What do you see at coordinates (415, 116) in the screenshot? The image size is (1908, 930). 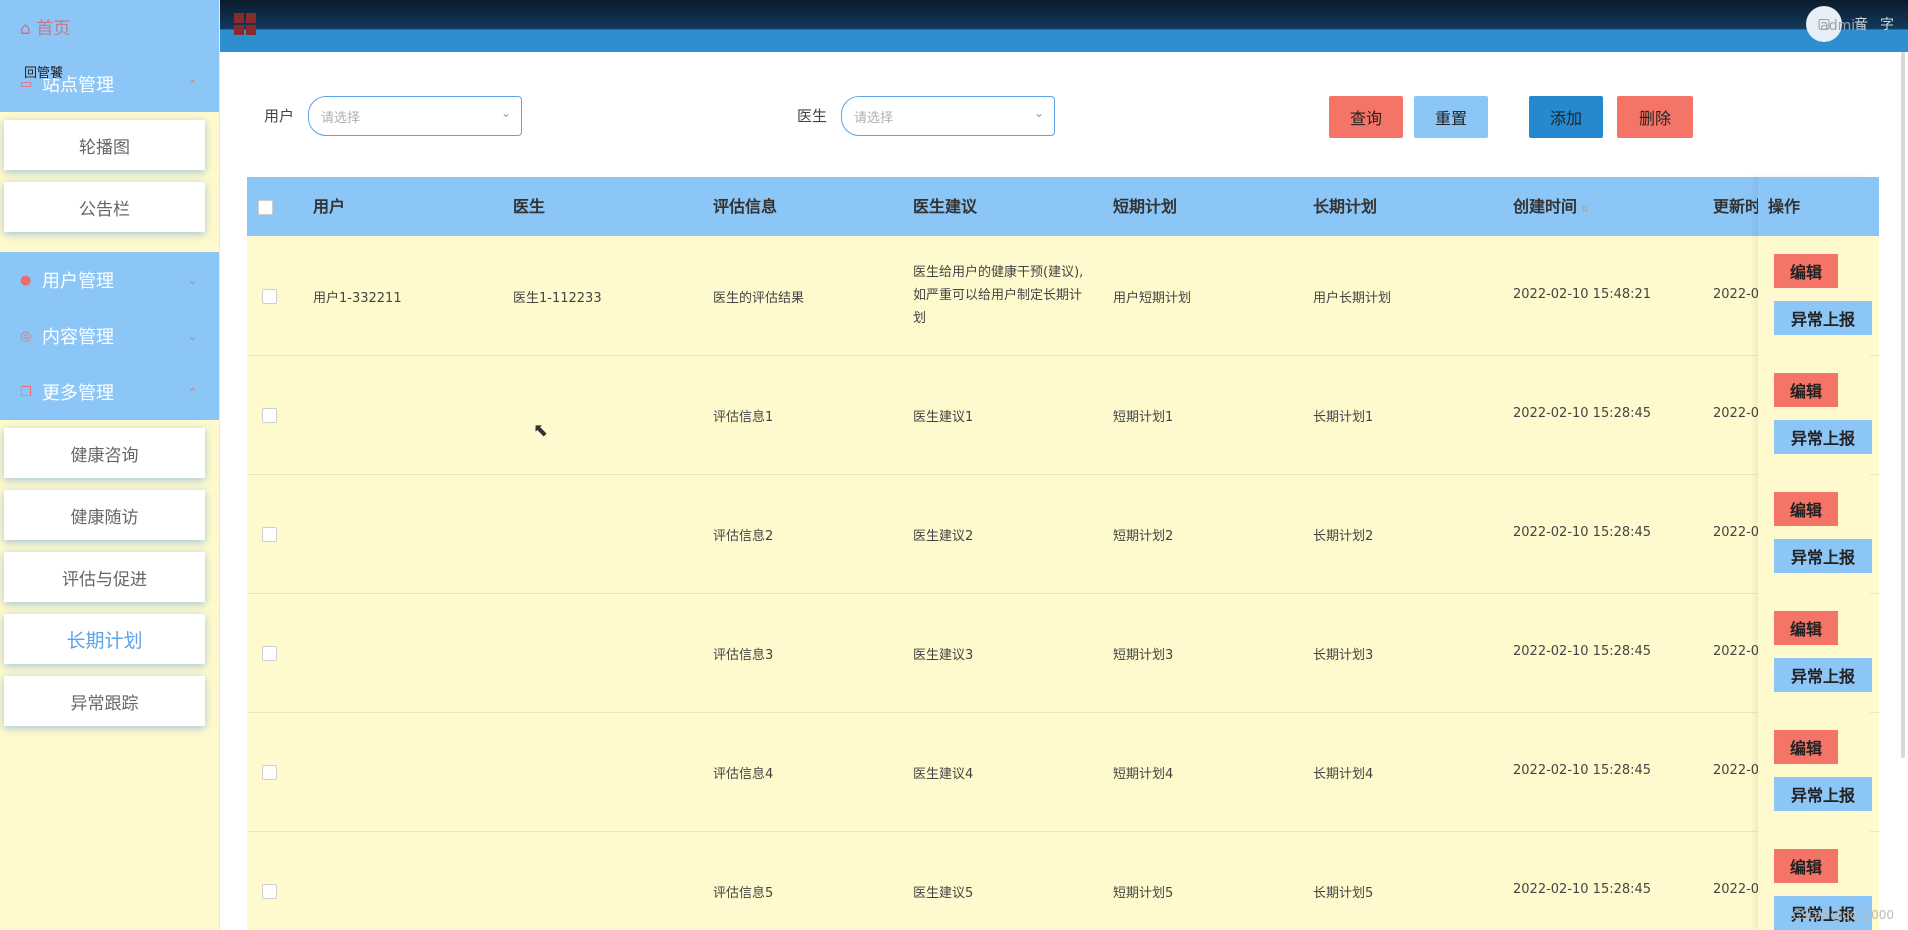 I see `user-select: 请选择 ⌄` at bounding box center [415, 116].